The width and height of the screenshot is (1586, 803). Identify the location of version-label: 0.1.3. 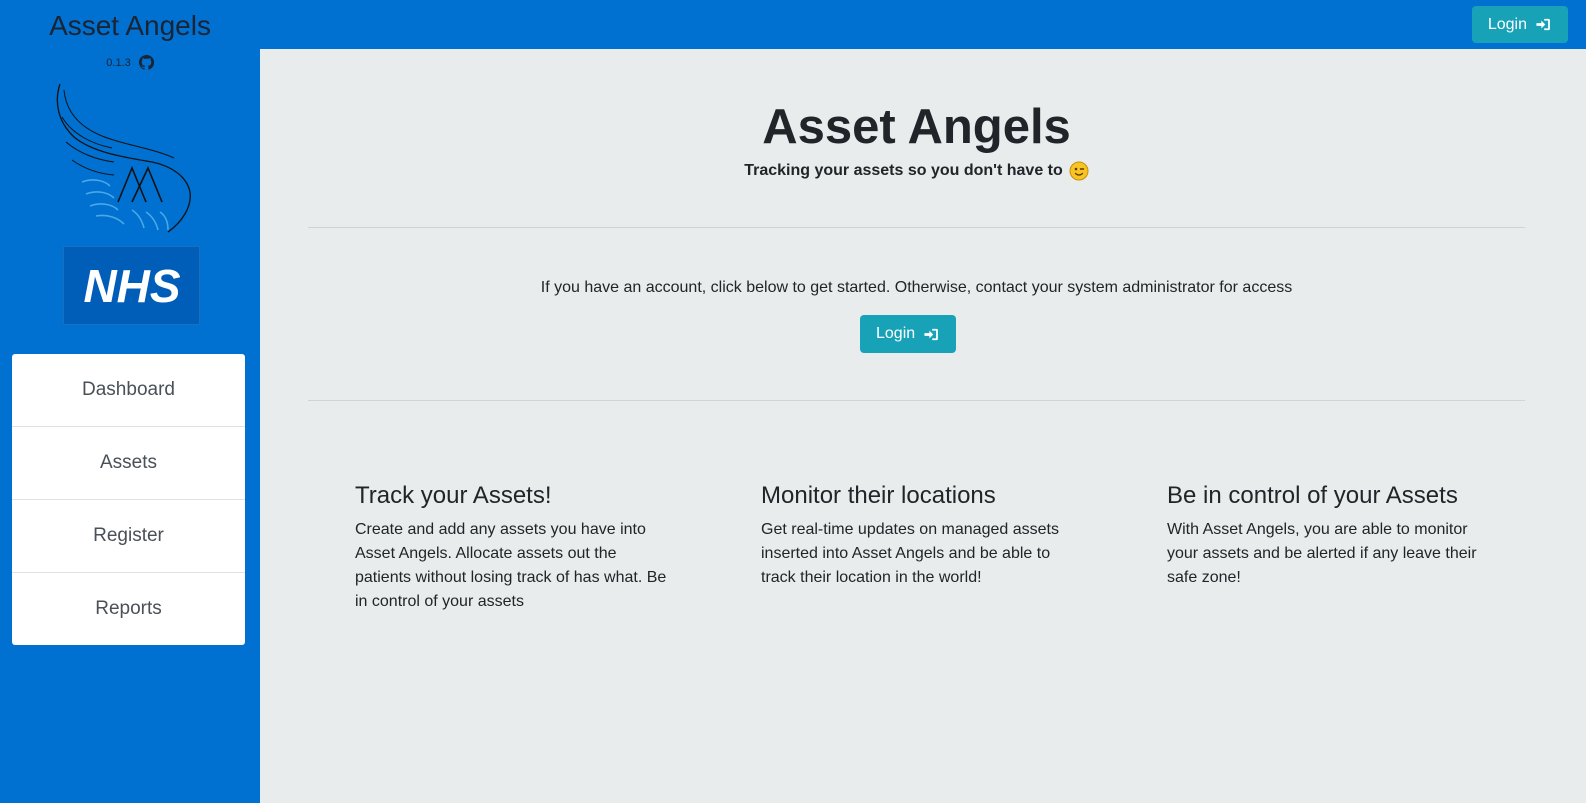
(118, 62).